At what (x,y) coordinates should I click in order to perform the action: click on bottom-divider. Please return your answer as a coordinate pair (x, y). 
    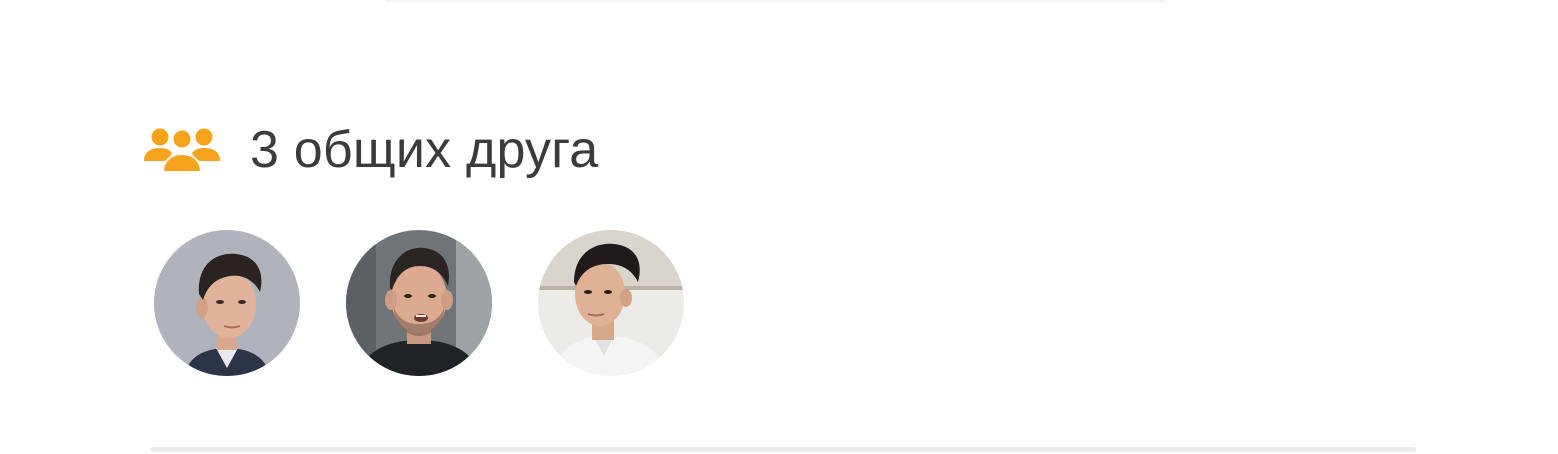
    Looking at the image, I should click on (783, 449).